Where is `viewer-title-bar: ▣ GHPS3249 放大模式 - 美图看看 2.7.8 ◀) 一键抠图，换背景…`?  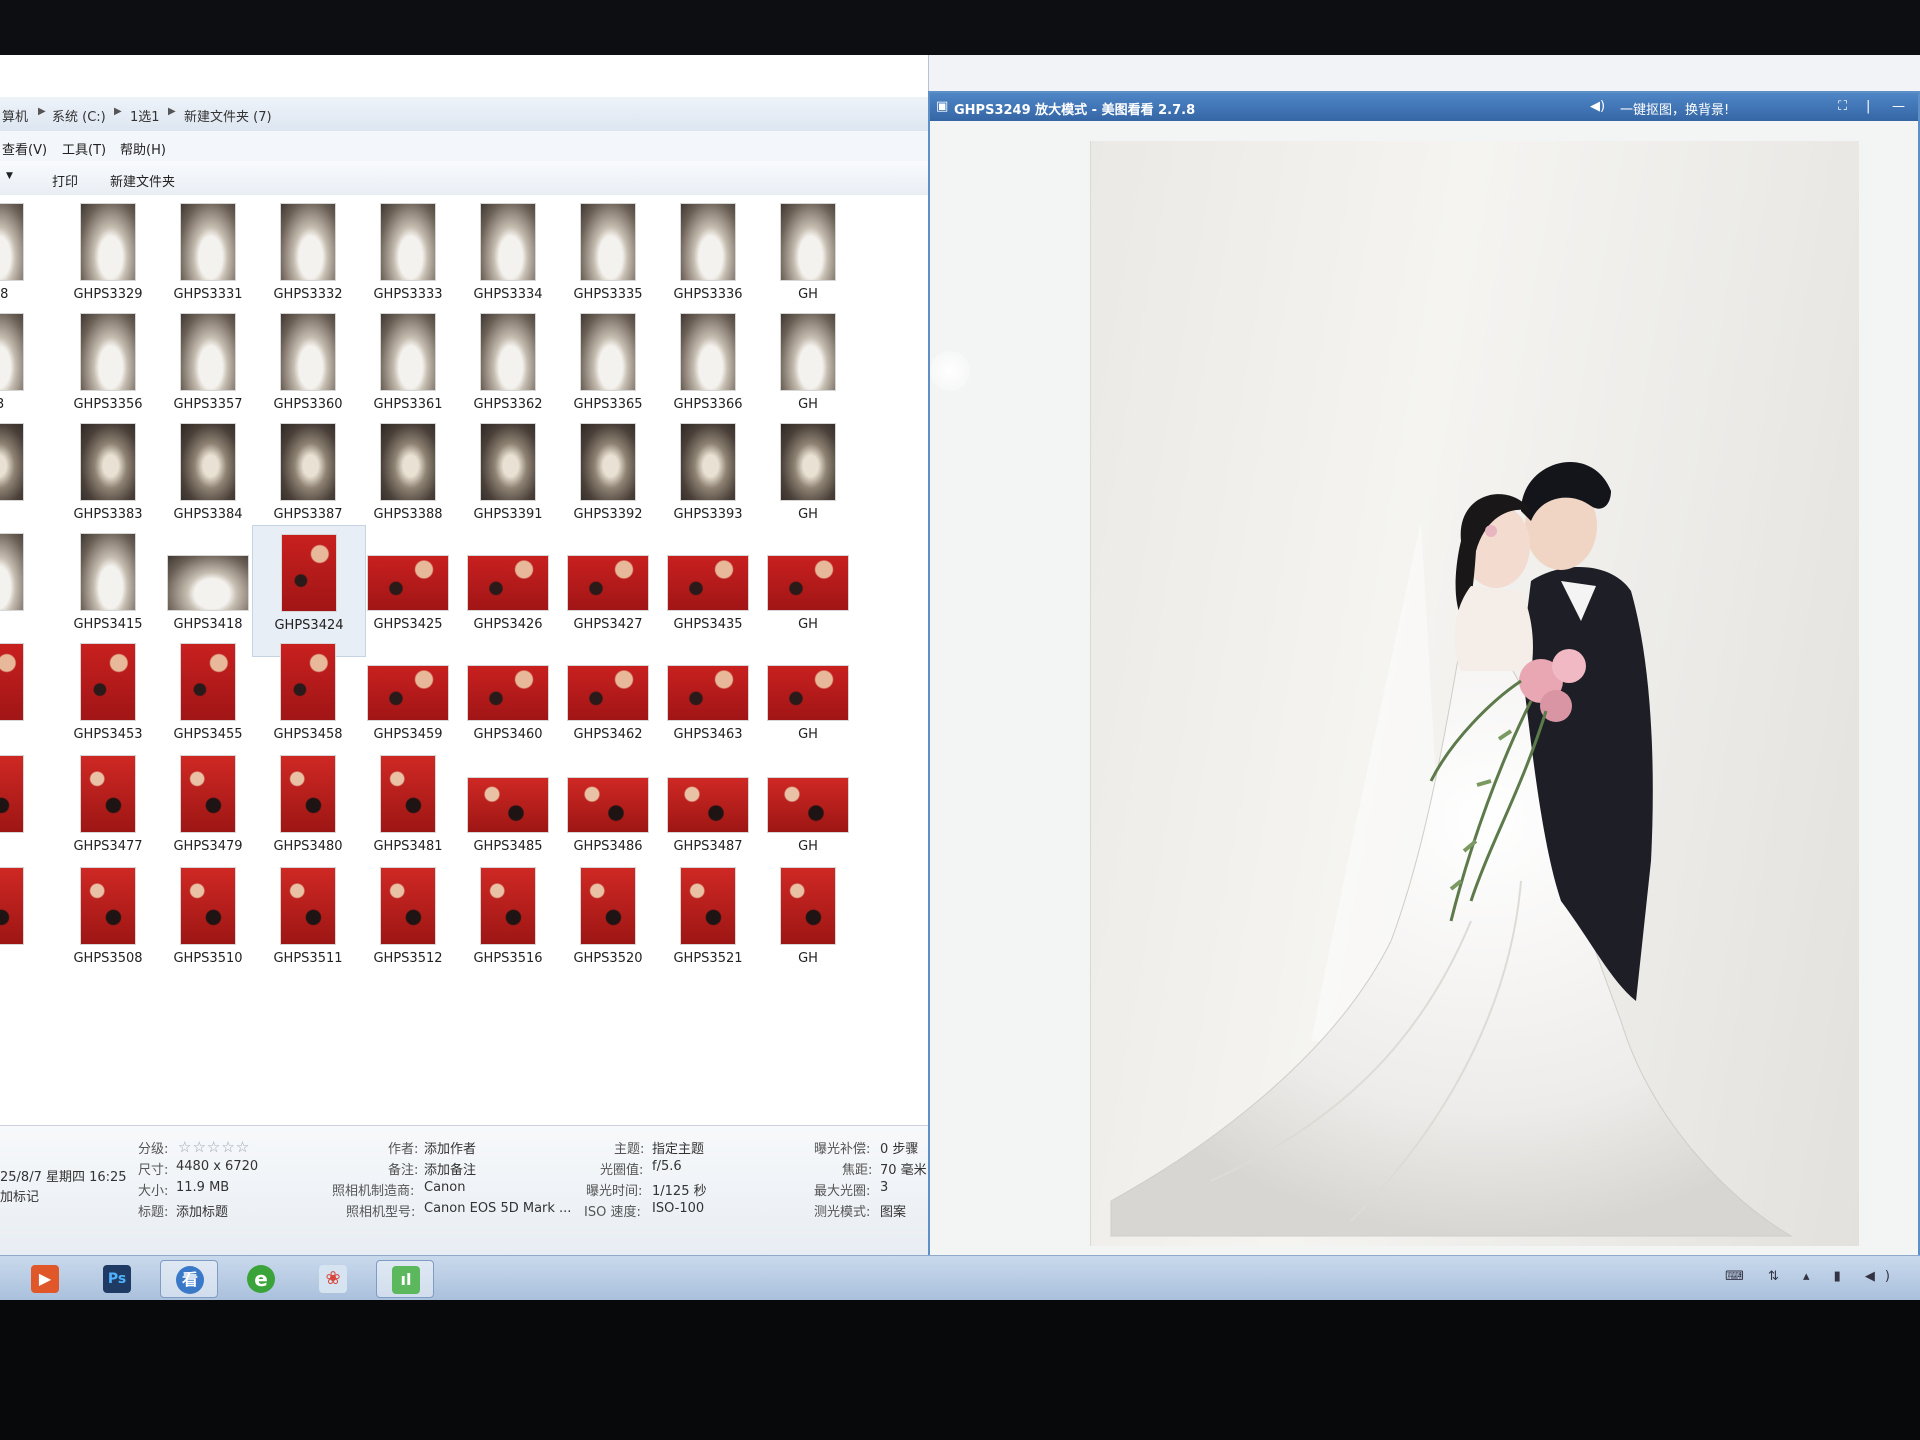 viewer-title-bar: ▣ GHPS3249 放大模式 - 美图看看 2.7.8 ◀) 一键抠图，换背景… is located at coordinates (1424, 107).